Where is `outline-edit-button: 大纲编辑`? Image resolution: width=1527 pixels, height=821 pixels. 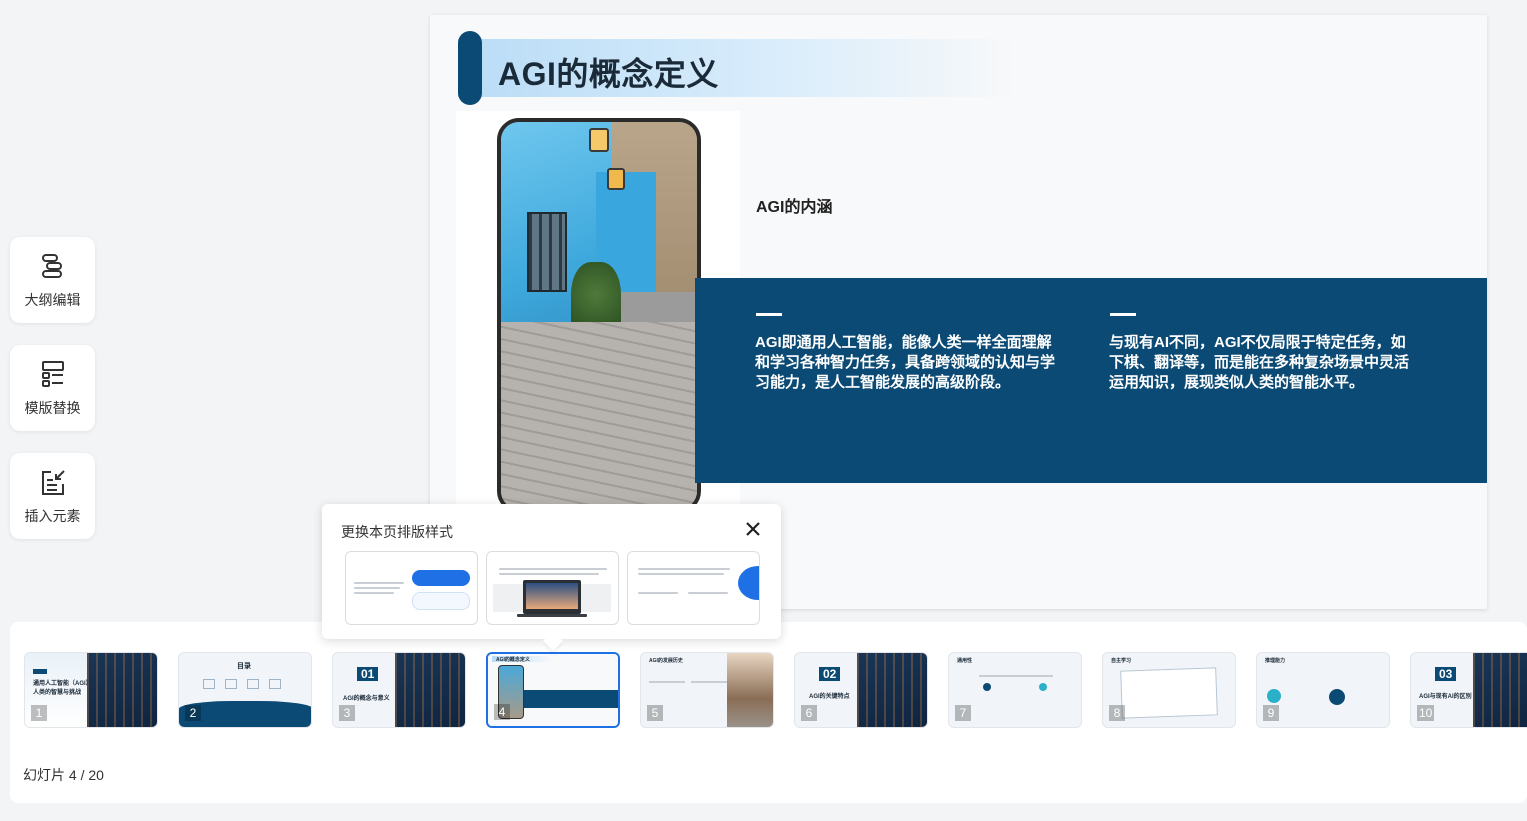 outline-edit-button: 大纲编辑 is located at coordinates (52, 280).